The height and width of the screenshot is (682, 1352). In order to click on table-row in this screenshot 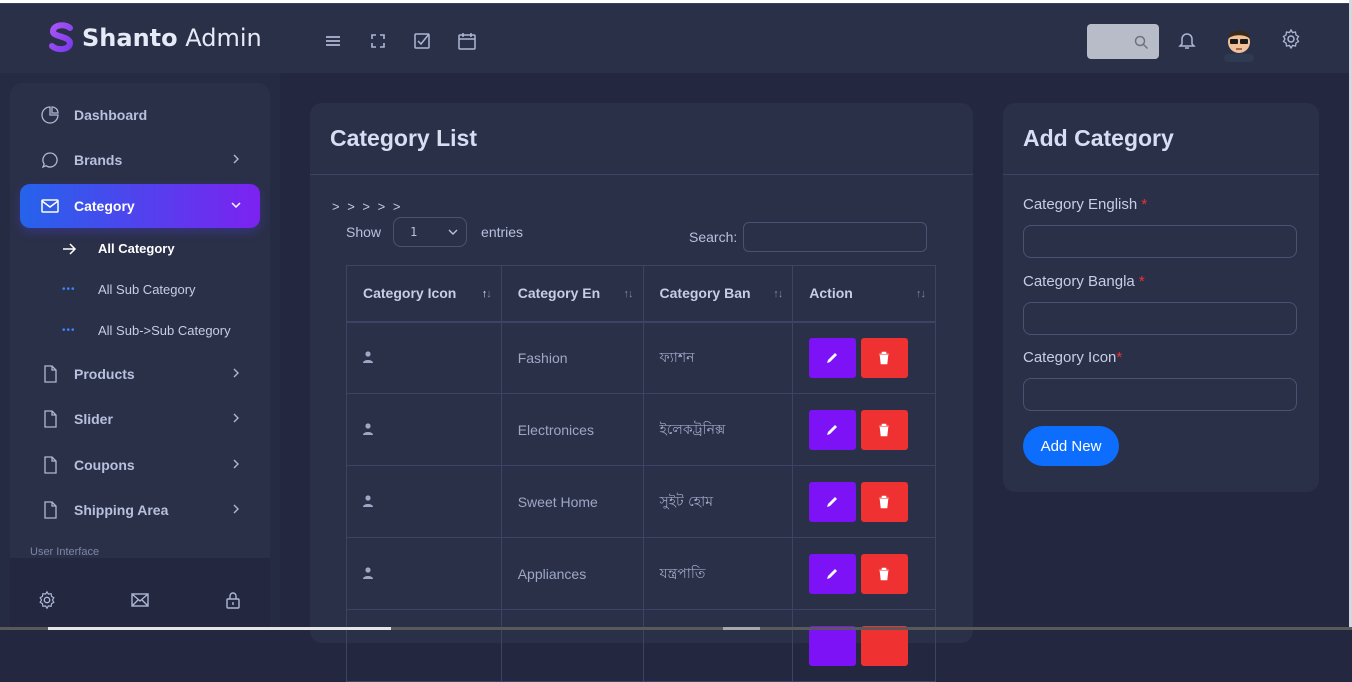, I will do `click(641, 645)`.